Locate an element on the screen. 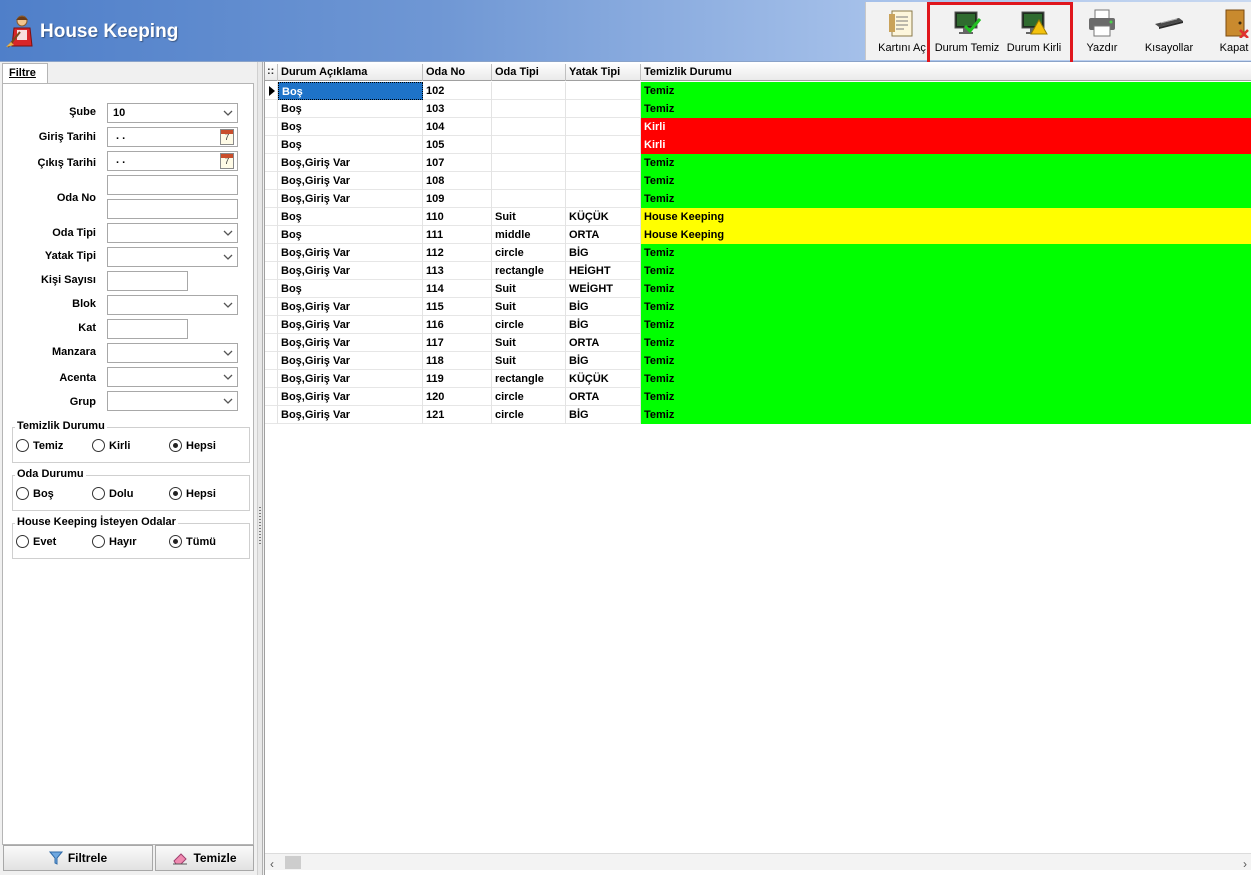 Image resolution: width=1251 pixels, height=875 pixels. cell-oda-no: 105 is located at coordinates (457, 145).